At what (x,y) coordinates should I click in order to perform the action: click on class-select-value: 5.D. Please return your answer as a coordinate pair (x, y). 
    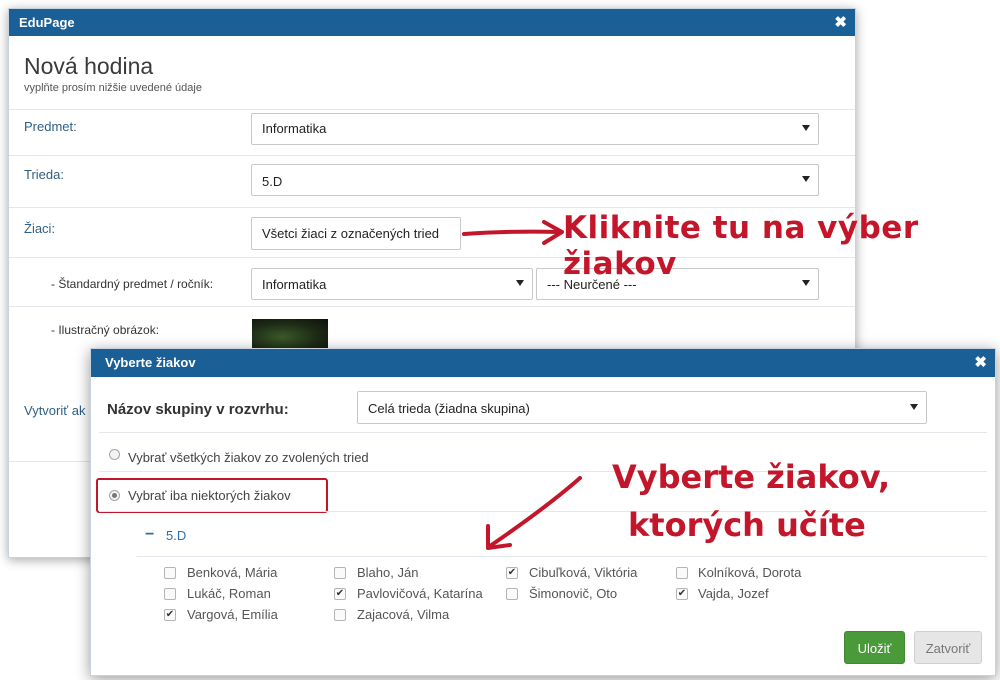
    Looking at the image, I should click on (272, 181).